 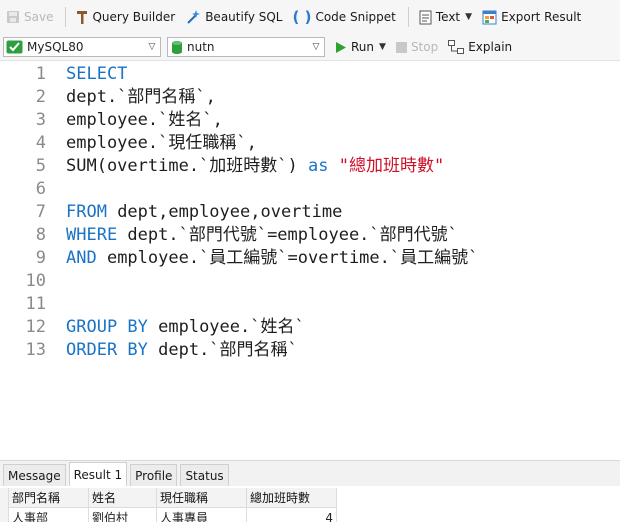 I want to click on sql-keyword: GROUP BY, so click(x=107, y=327).